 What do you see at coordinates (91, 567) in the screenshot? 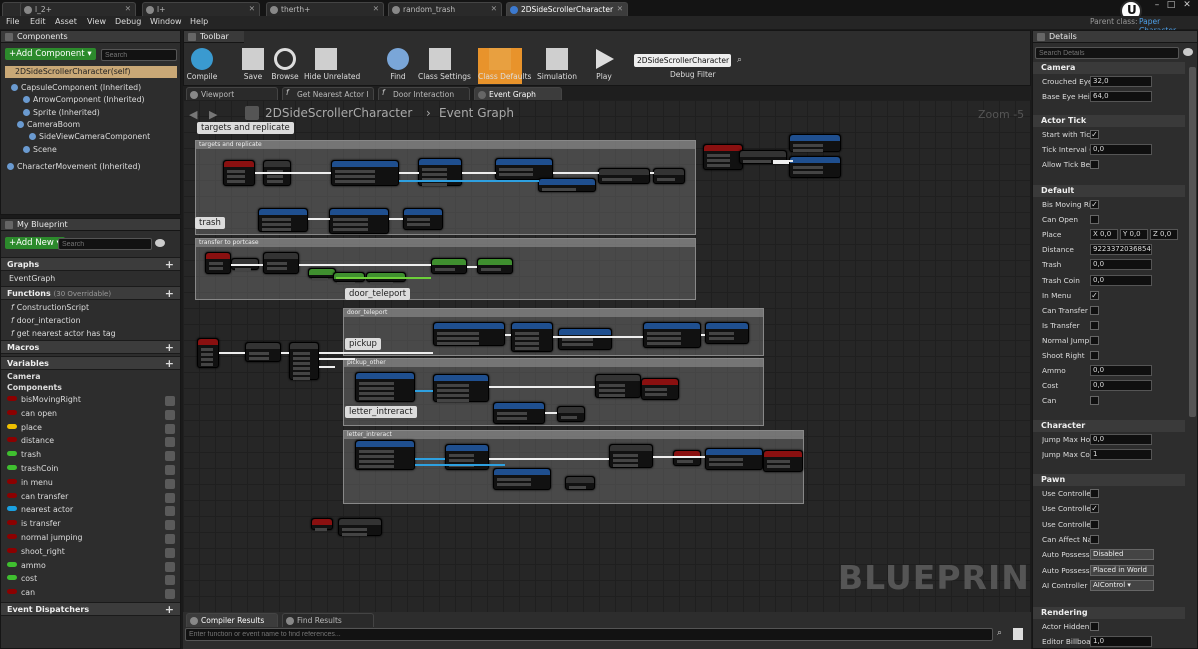
I see `variable-item: ammo` at bounding box center [91, 567].